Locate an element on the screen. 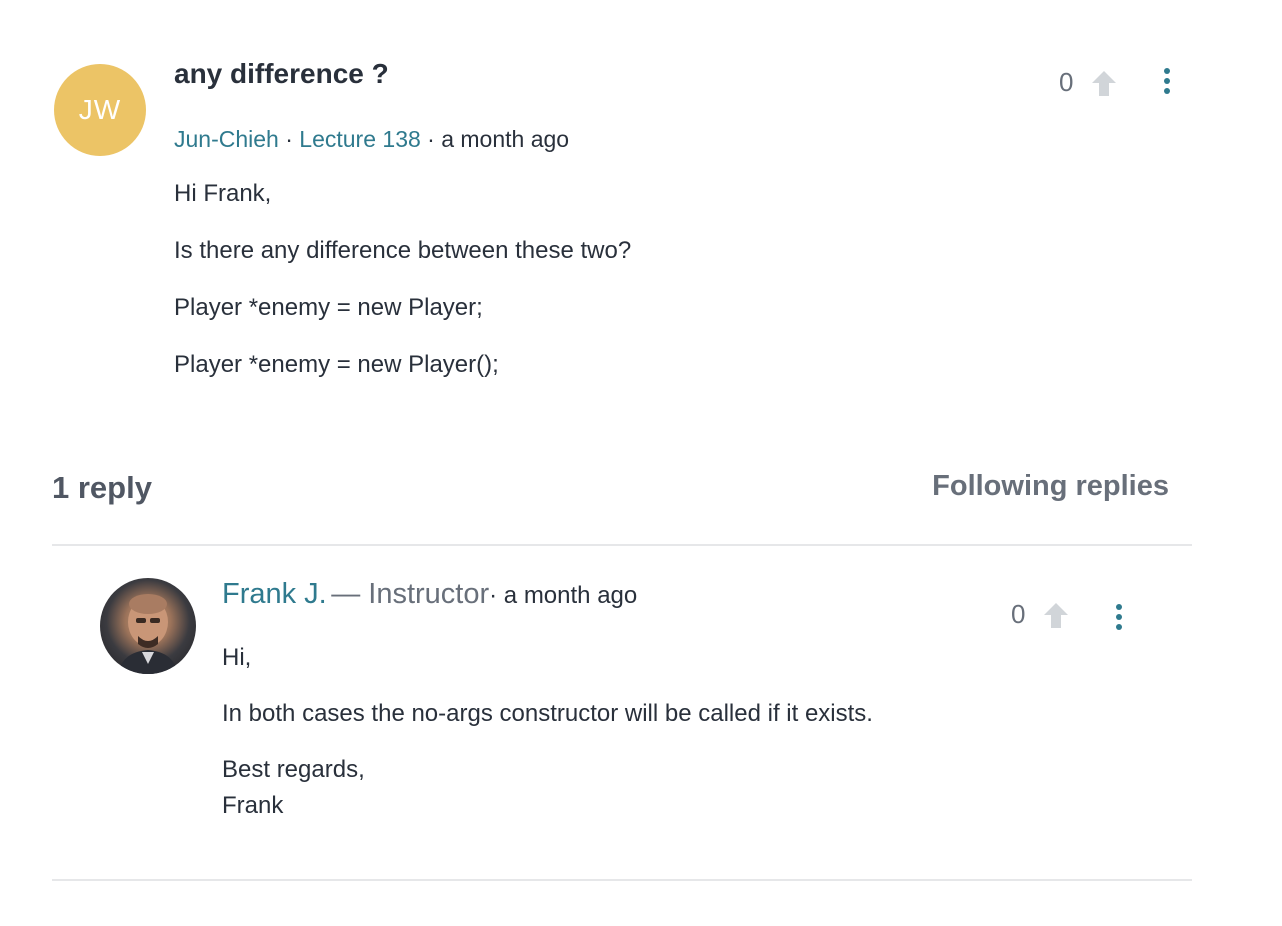 The height and width of the screenshot is (926, 1282). question-line: Player *enemy = new Player; is located at coordinates (328, 307).